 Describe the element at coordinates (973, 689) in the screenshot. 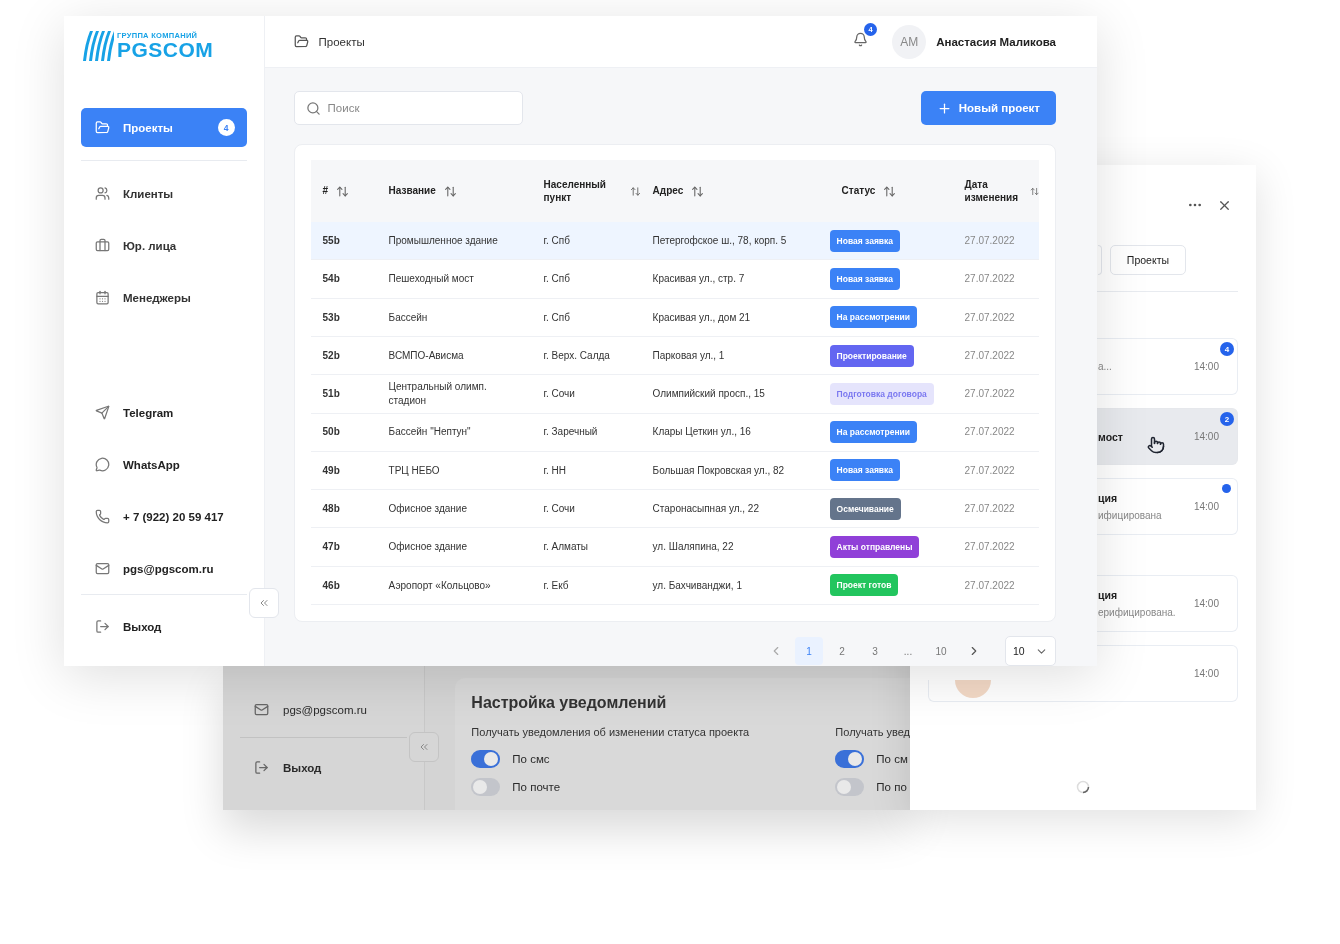

I see `avatar` at that location.